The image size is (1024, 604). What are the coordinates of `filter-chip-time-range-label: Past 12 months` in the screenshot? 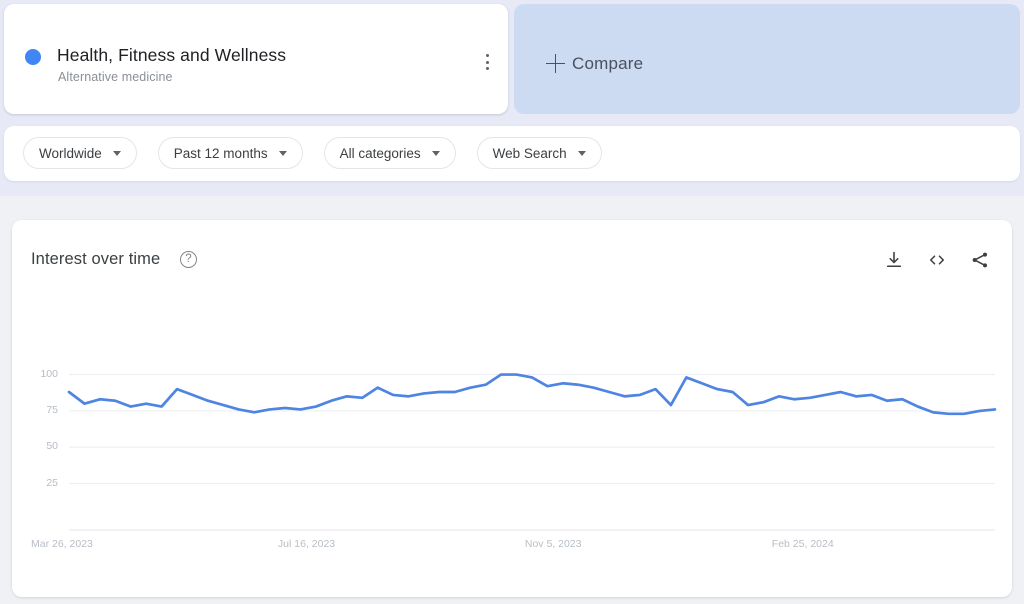 It's located at (220, 153).